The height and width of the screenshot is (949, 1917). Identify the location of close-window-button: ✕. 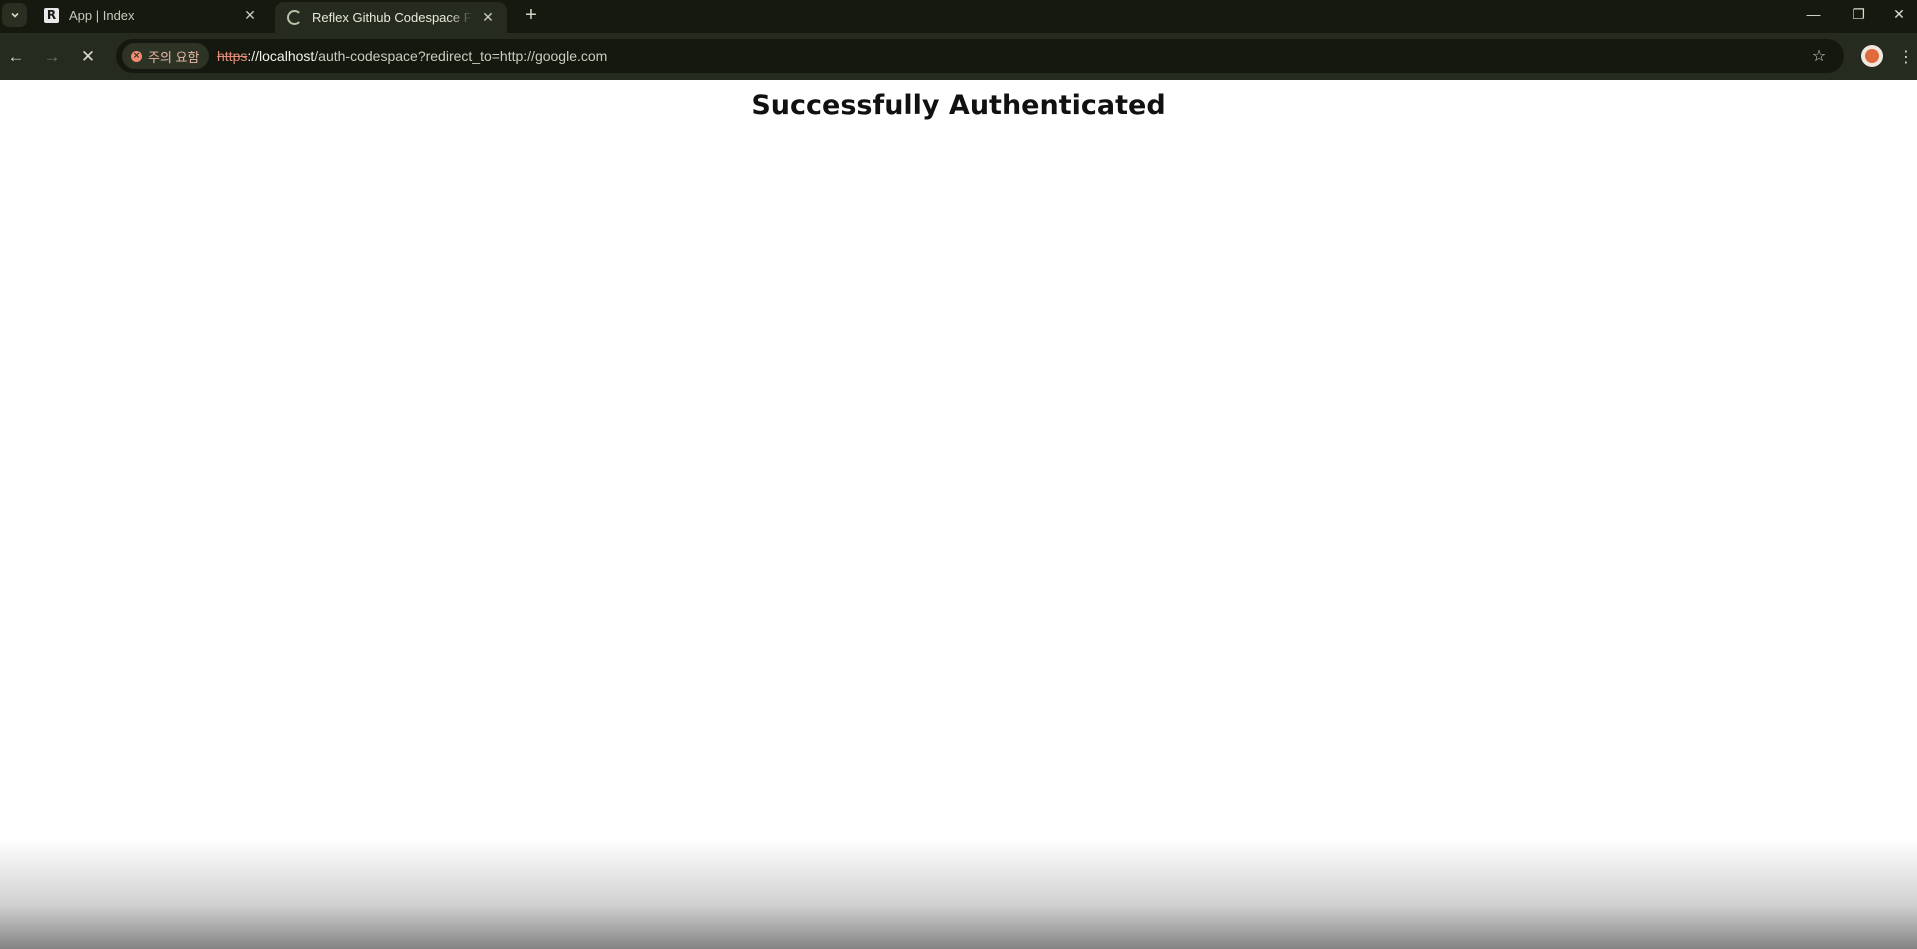
(1899, 14).